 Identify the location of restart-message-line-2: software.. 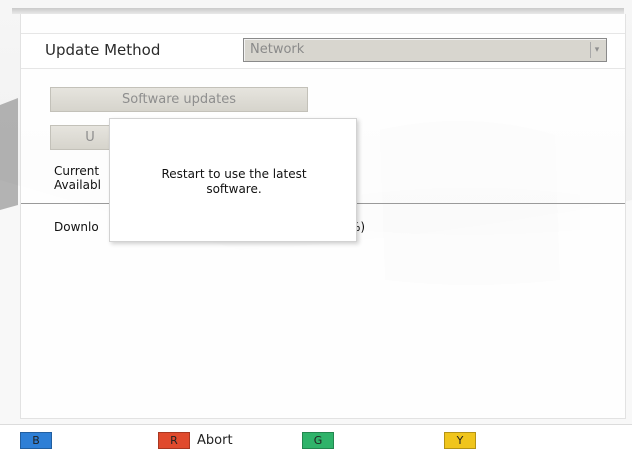
(234, 189).